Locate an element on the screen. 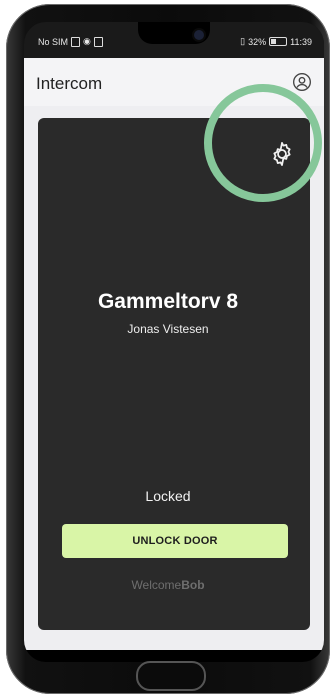 The width and height of the screenshot is (336, 697). unlock-door-label: UNLOCK DOOR is located at coordinates (175, 541).